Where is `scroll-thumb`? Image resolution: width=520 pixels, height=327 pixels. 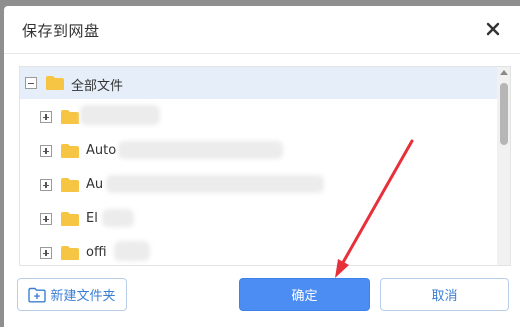
scroll-thumb is located at coordinates (504, 114).